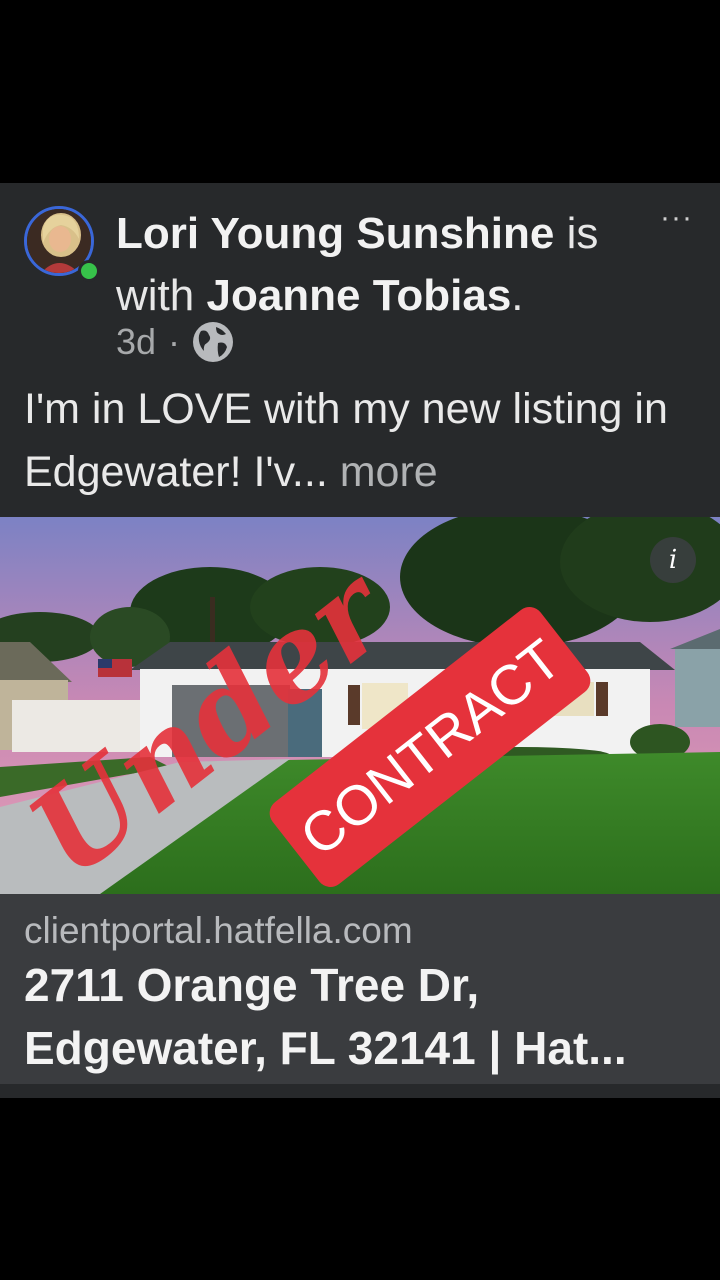 Image resolution: width=720 pixels, height=1280 pixels. I want to click on with-text: with, so click(155, 295).